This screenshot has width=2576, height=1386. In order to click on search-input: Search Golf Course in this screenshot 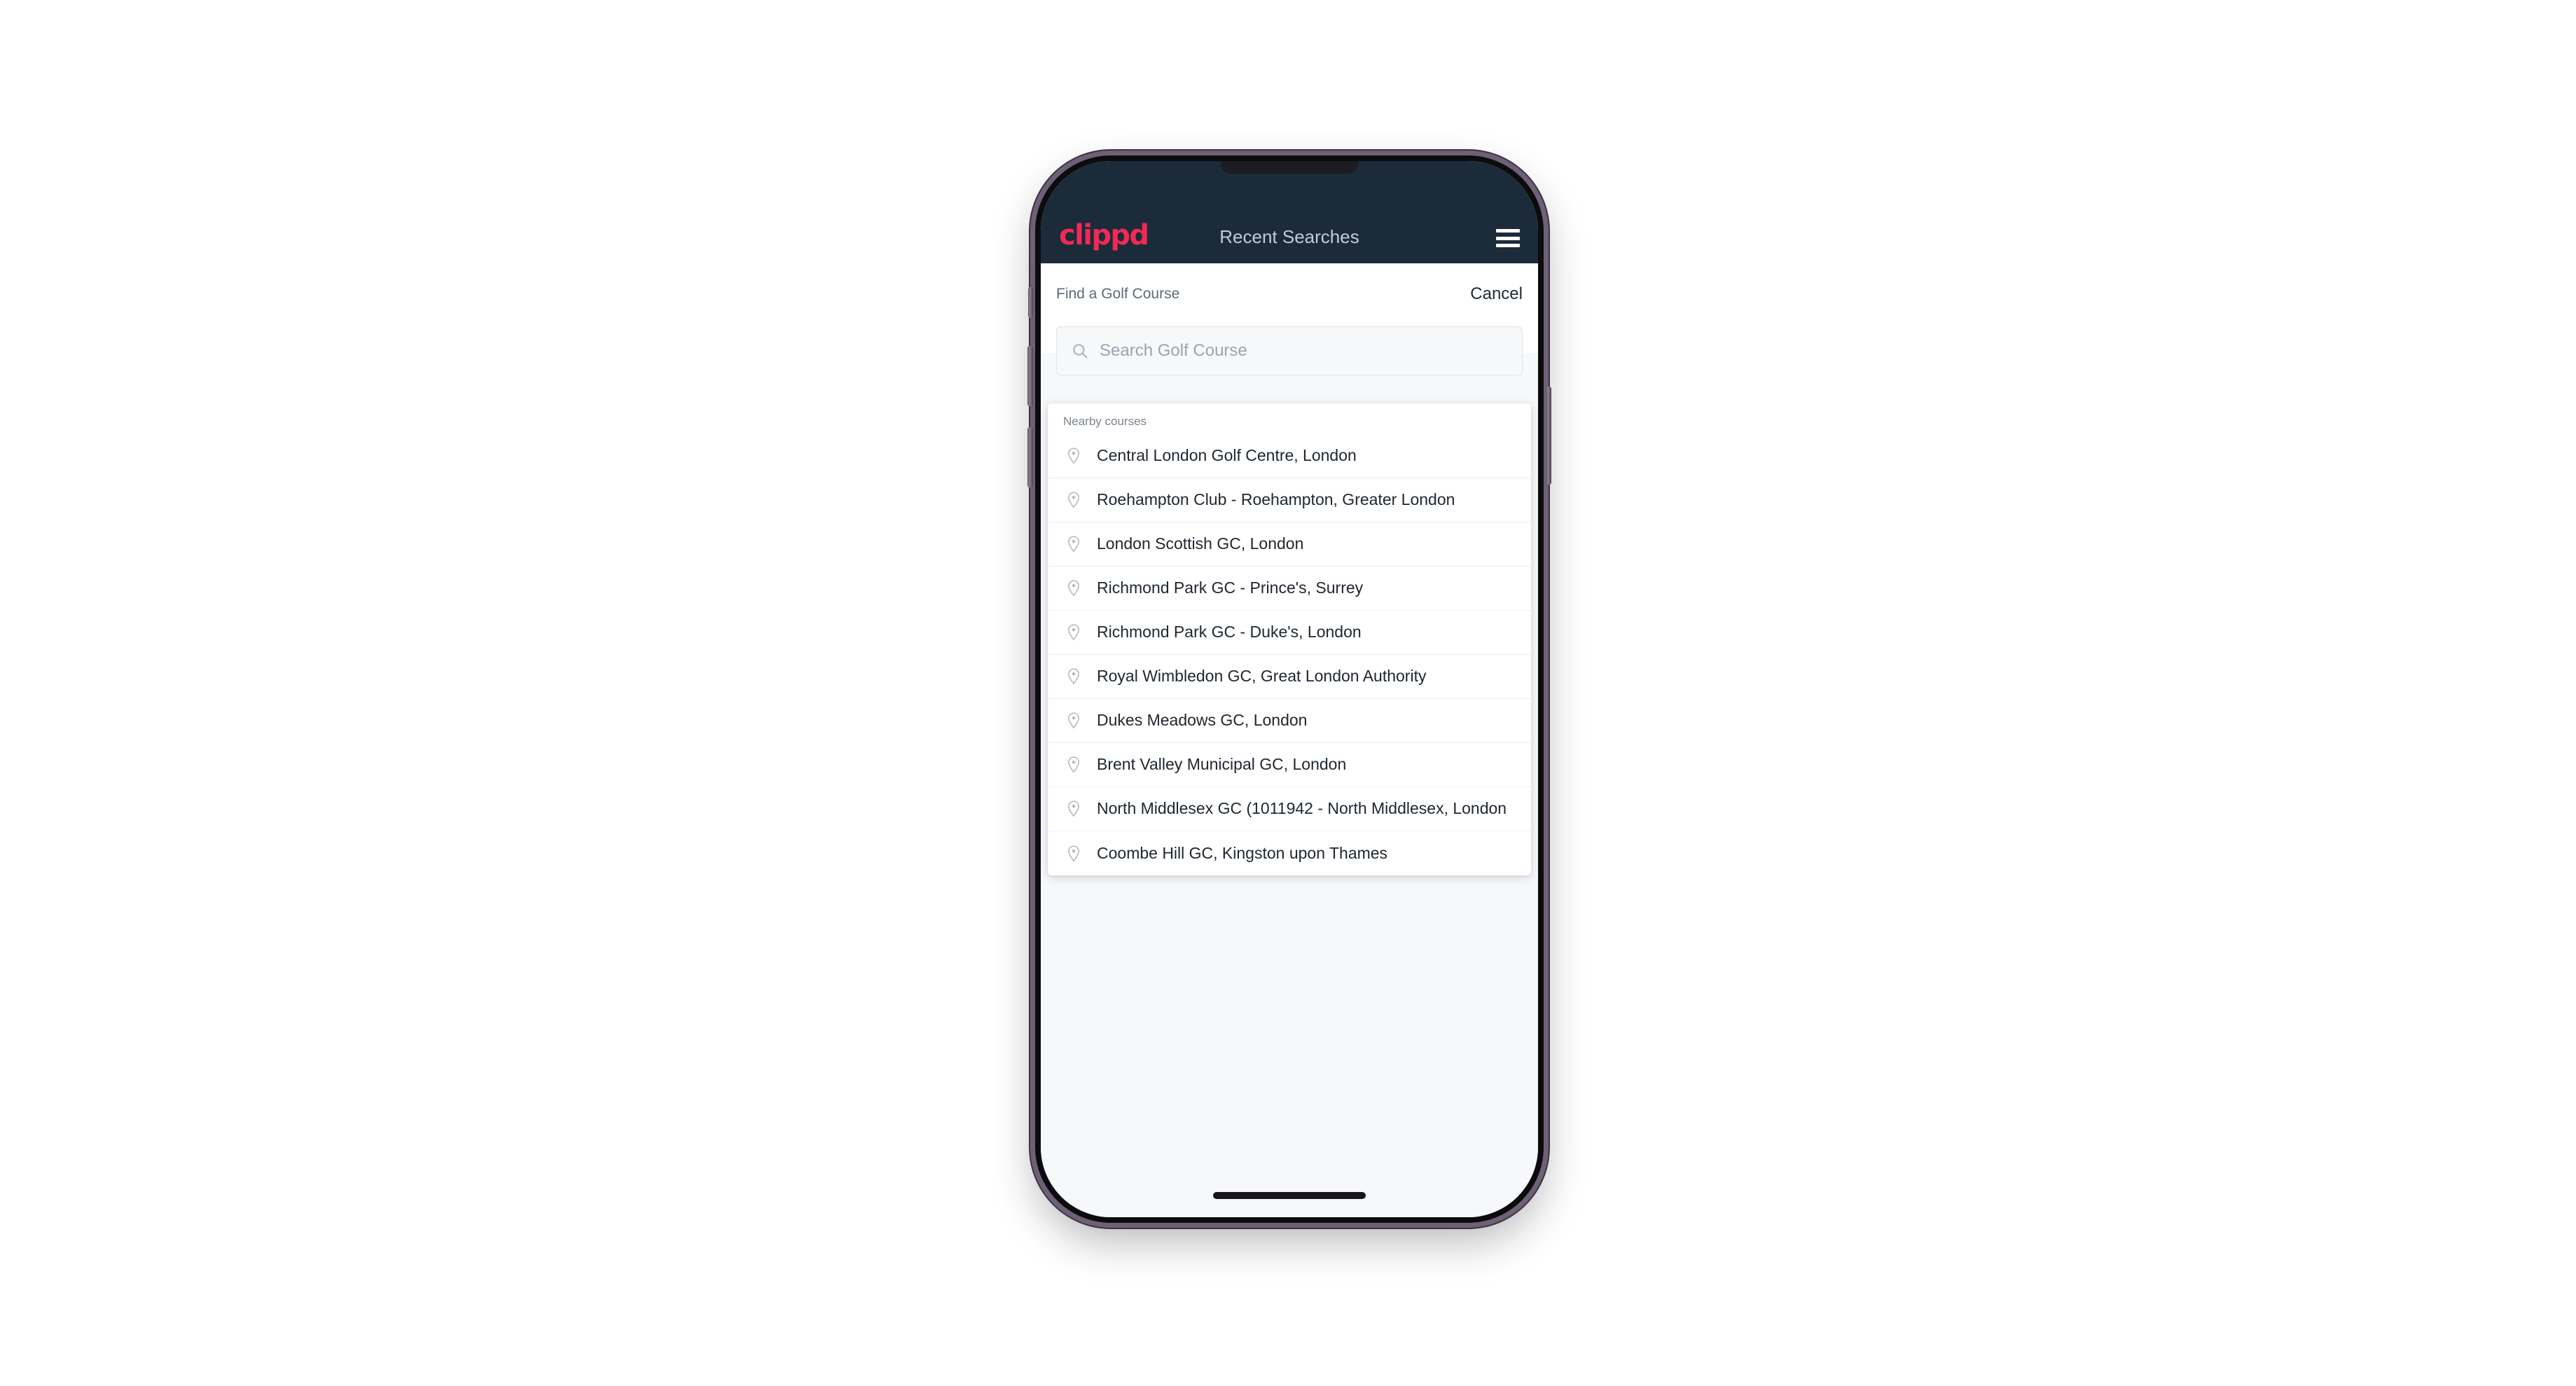, I will do `click(1289, 351)`.